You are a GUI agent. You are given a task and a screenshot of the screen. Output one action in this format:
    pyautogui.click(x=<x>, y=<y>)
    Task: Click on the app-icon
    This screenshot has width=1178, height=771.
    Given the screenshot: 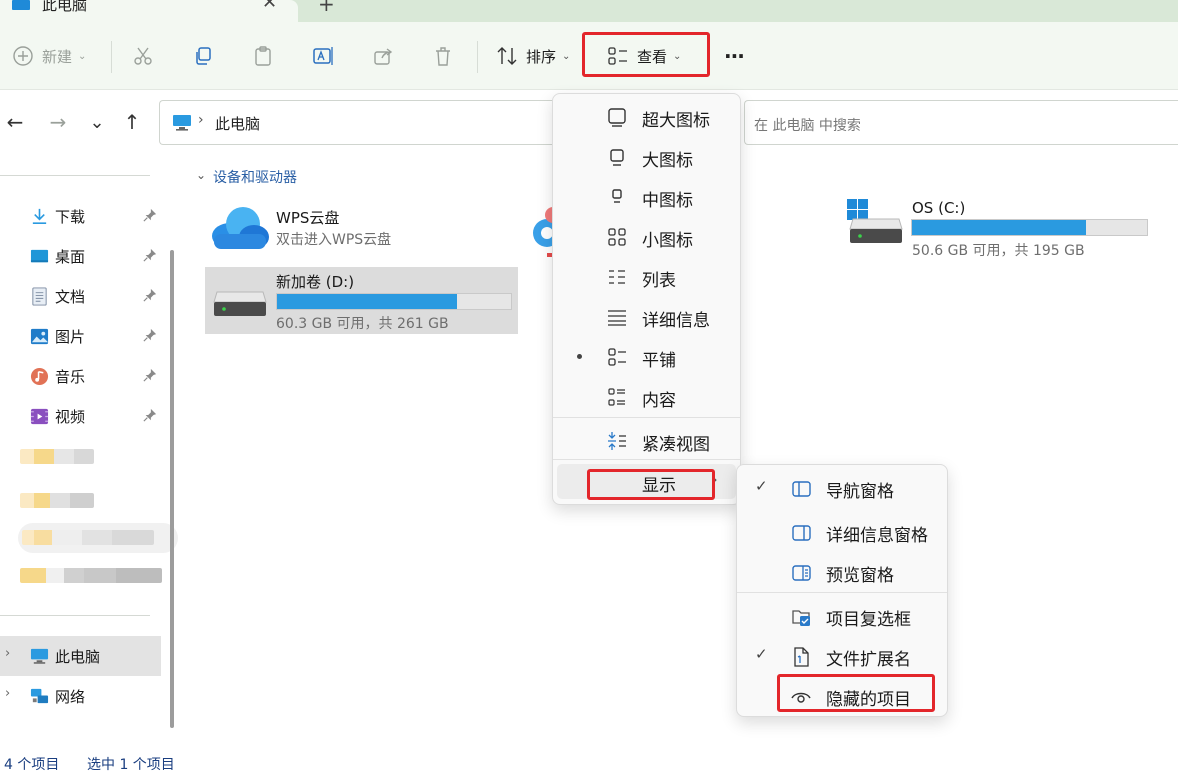 What is the action you would take?
    pyautogui.click(x=540, y=229)
    